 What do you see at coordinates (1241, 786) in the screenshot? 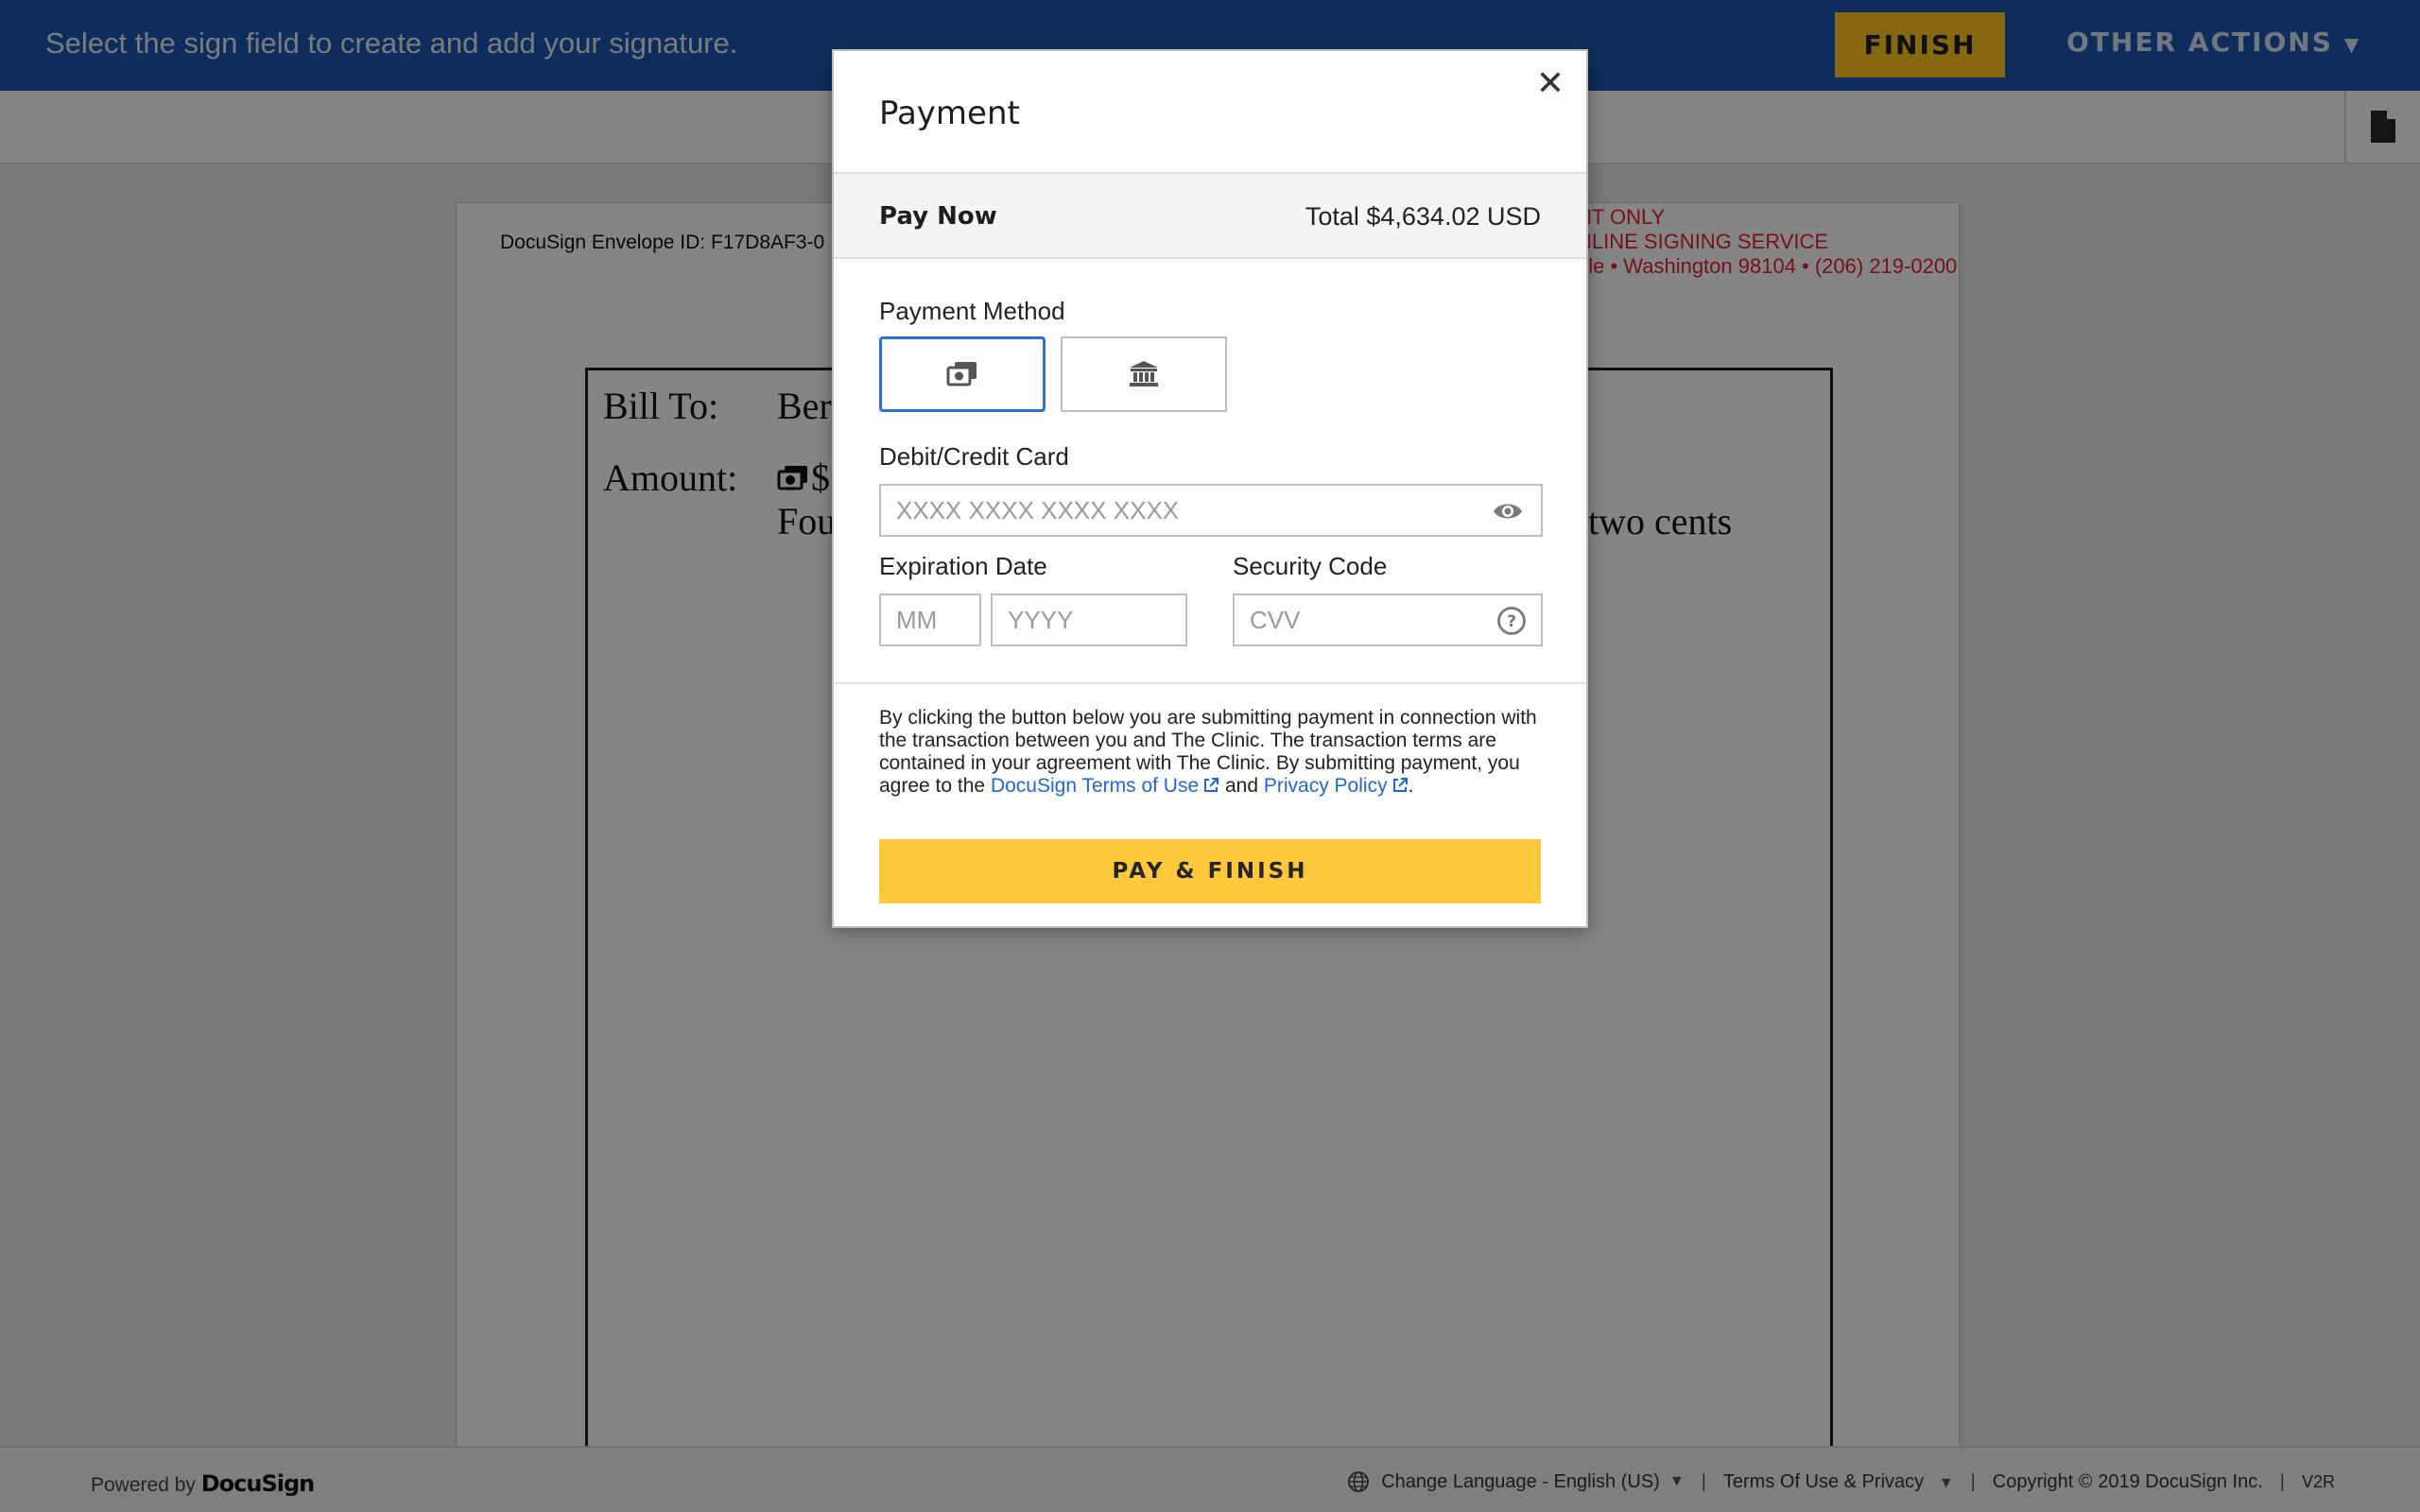
I see `terms-and: and` at bounding box center [1241, 786].